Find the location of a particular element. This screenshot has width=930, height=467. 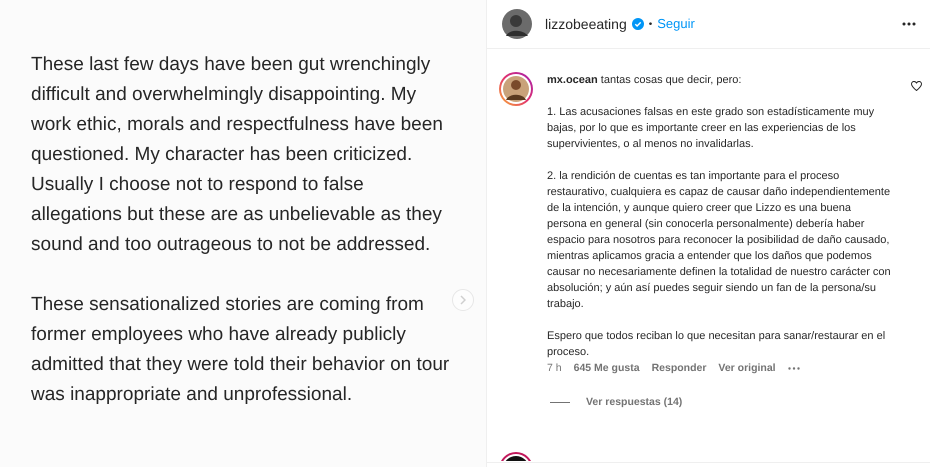

follow-button: Seguir is located at coordinates (676, 24).